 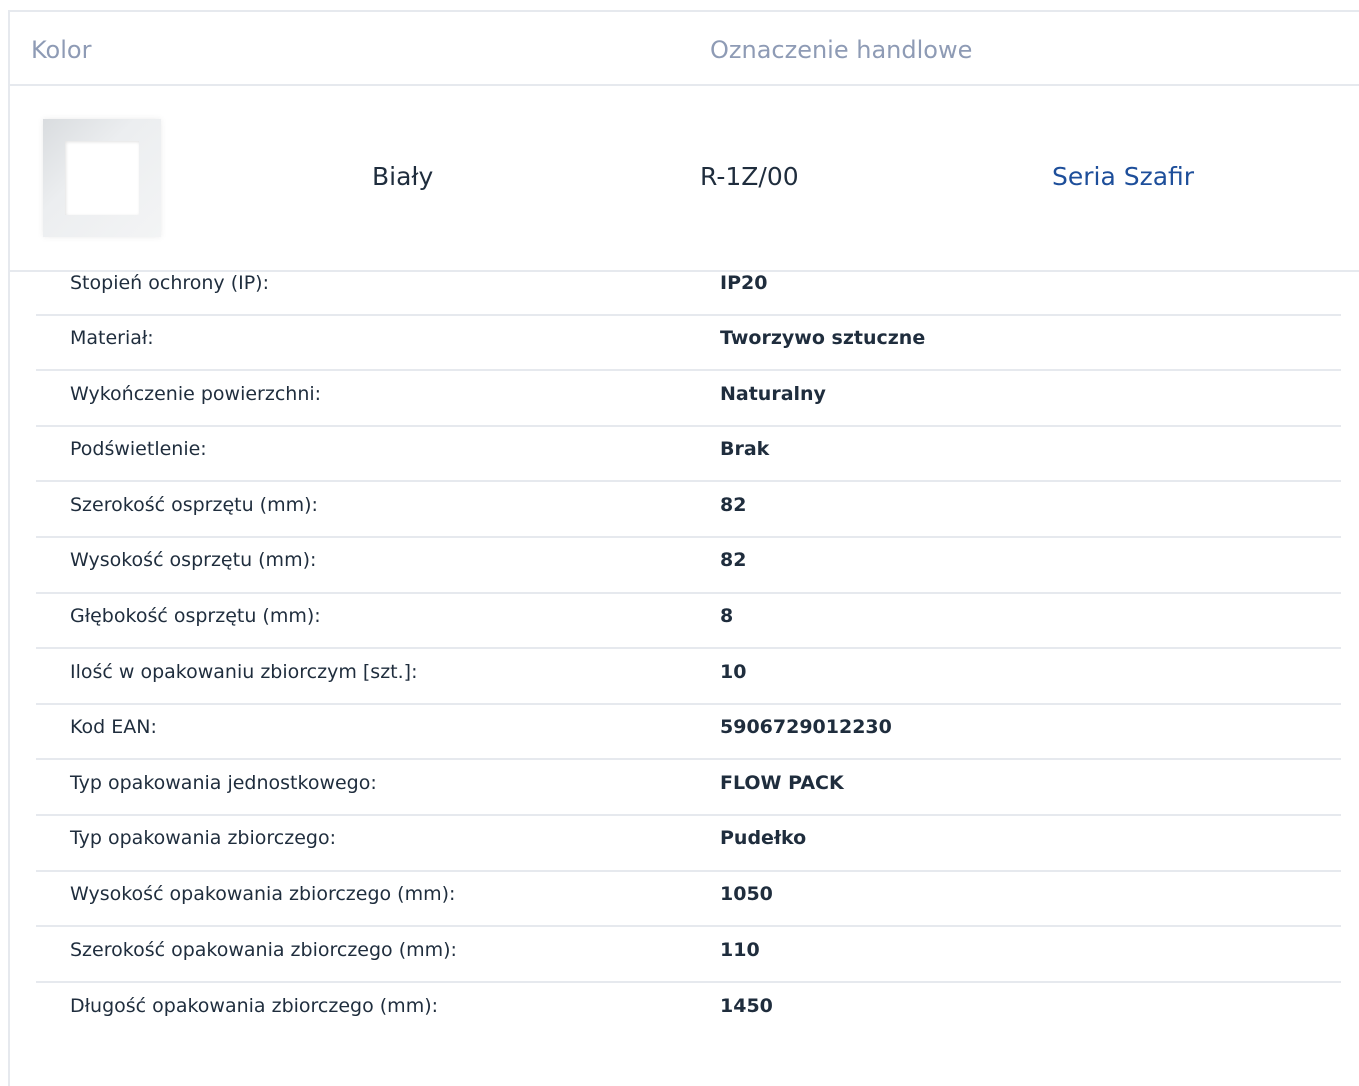 I want to click on spec-row: Kod EAN: 5906729012230, so click(x=688, y=733).